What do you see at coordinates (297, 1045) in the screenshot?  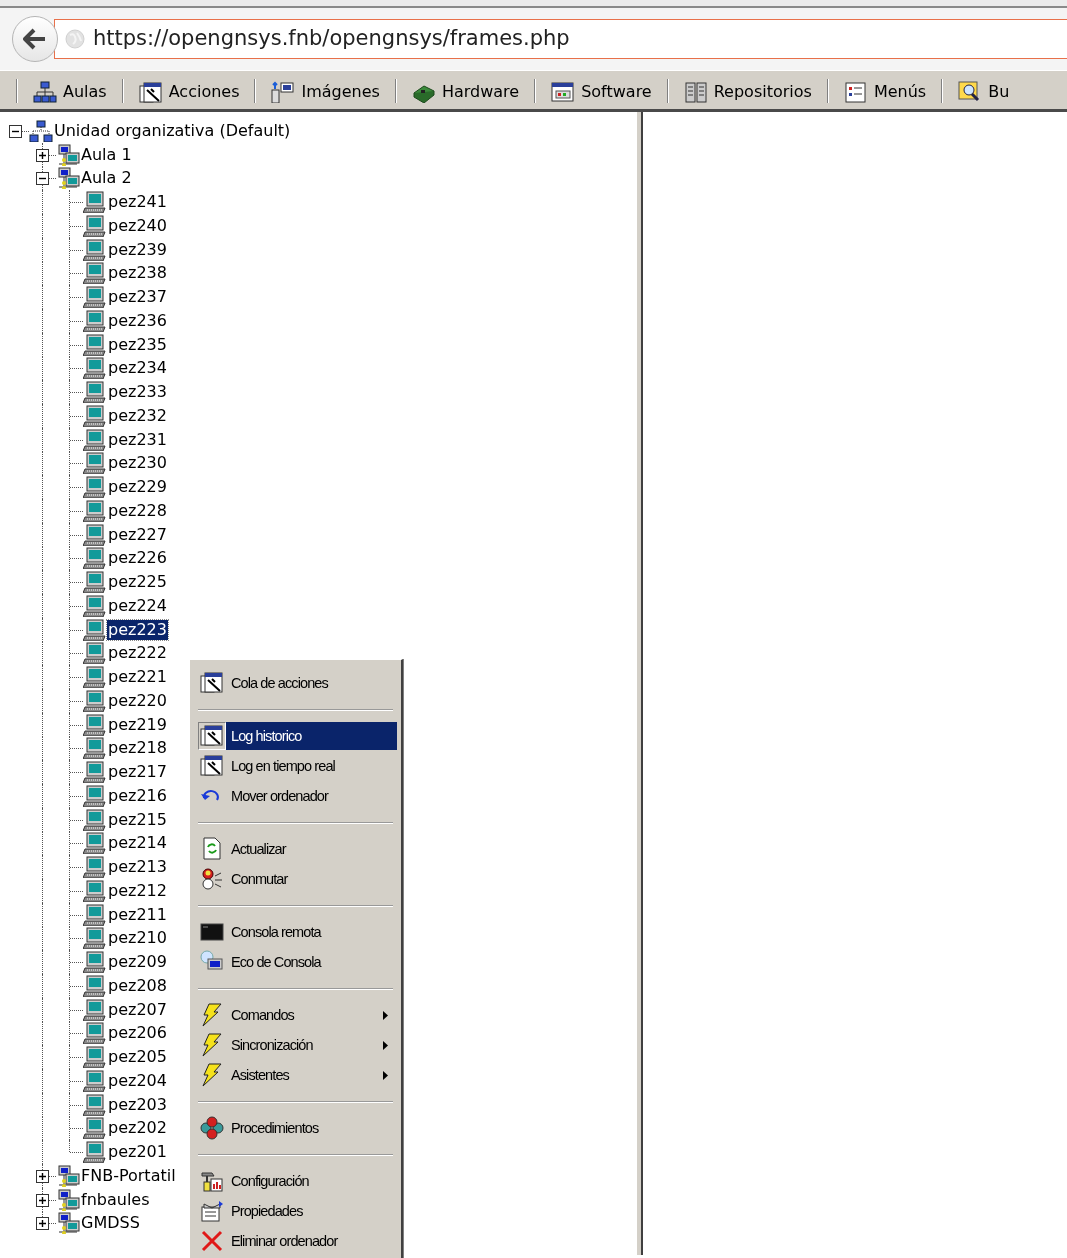 I see `menu-item: Sincronización` at bounding box center [297, 1045].